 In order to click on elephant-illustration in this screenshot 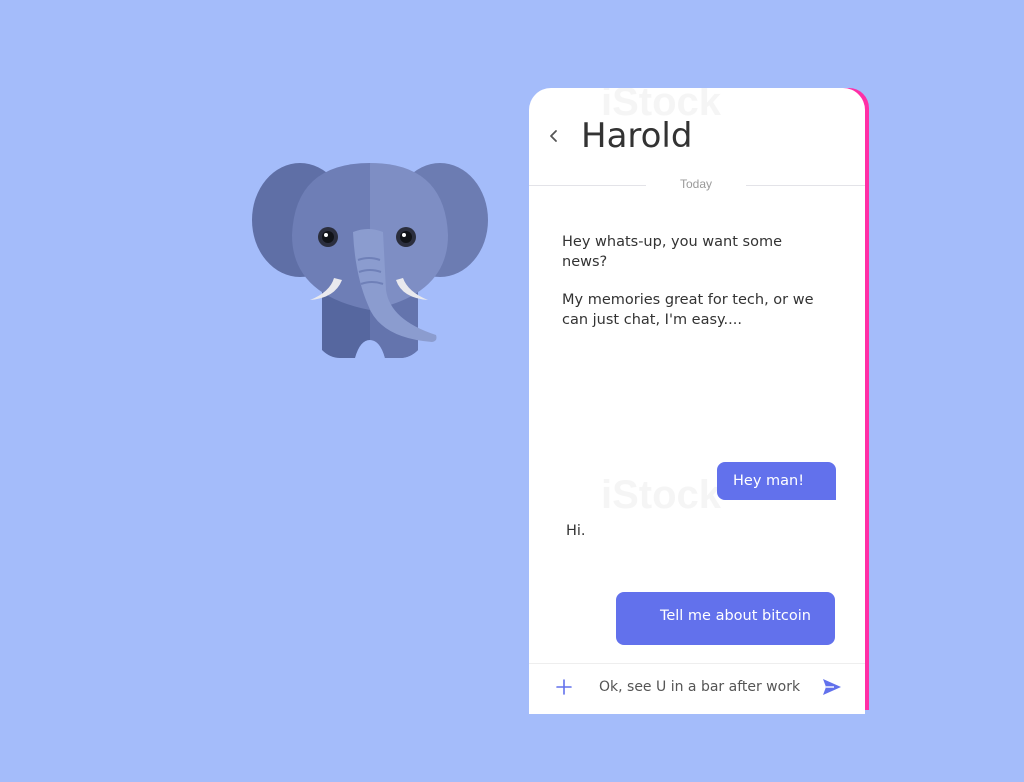, I will do `click(370, 260)`.